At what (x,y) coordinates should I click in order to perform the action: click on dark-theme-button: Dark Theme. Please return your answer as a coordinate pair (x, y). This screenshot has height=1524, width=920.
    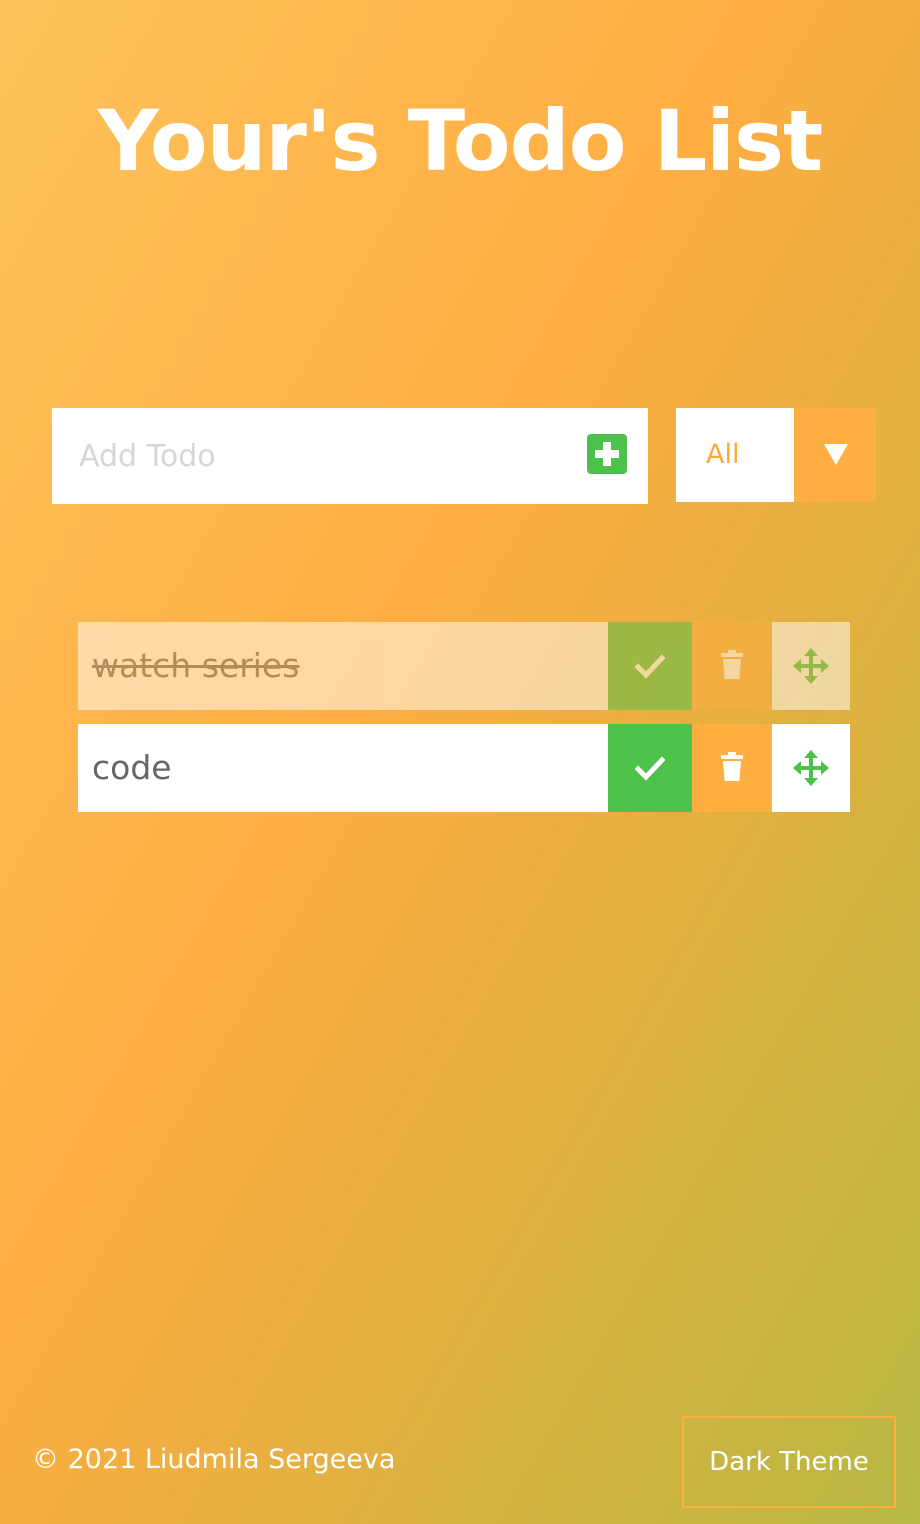
    Looking at the image, I should click on (789, 1462).